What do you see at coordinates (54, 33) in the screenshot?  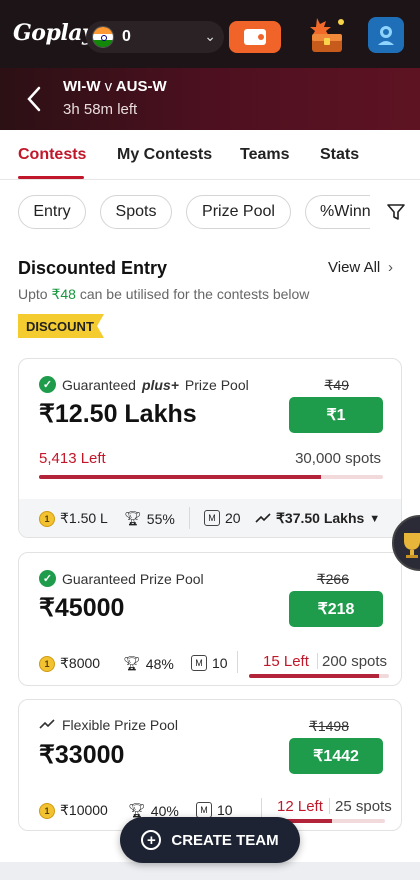 I see `app-logo: Goplay` at bounding box center [54, 33].